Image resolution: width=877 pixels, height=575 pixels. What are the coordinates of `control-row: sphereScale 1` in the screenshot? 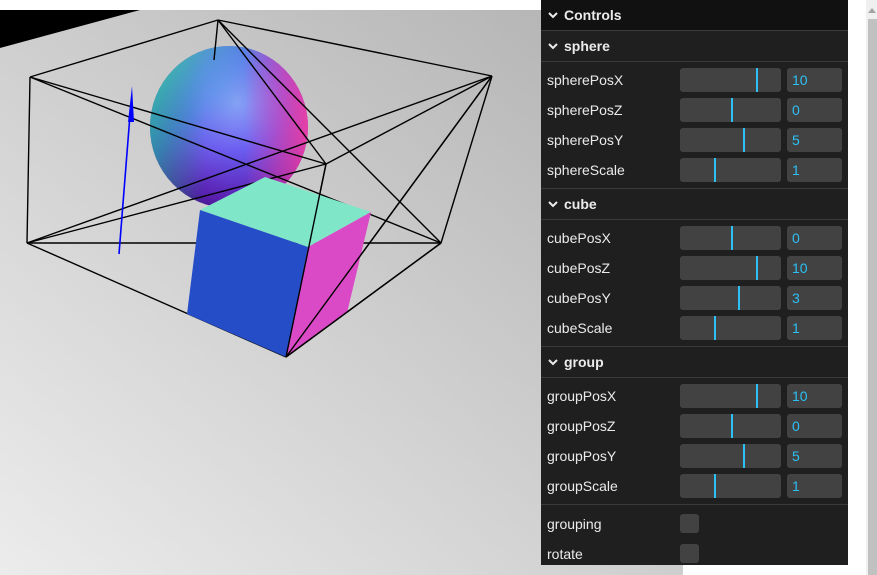 It's located at (694, 170).